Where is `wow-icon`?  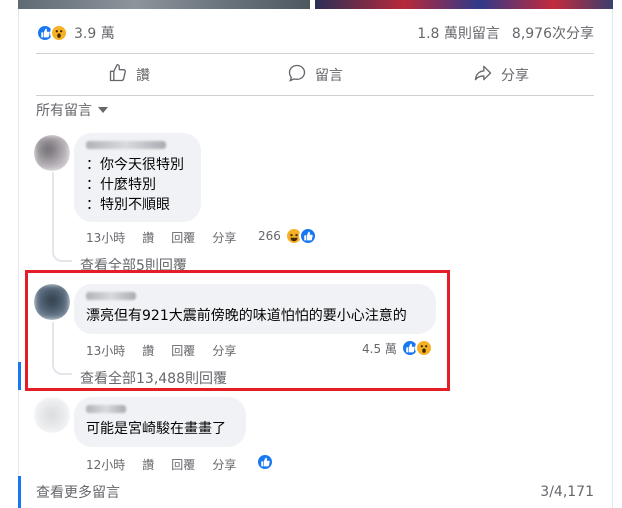 wow-icon is located at coordinates (59, 33).